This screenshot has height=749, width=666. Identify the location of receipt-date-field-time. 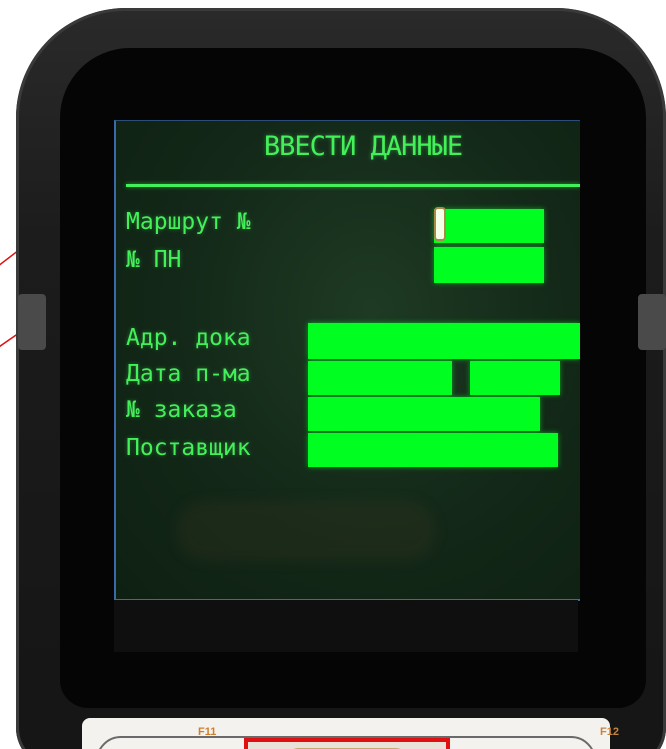
(515, 378).